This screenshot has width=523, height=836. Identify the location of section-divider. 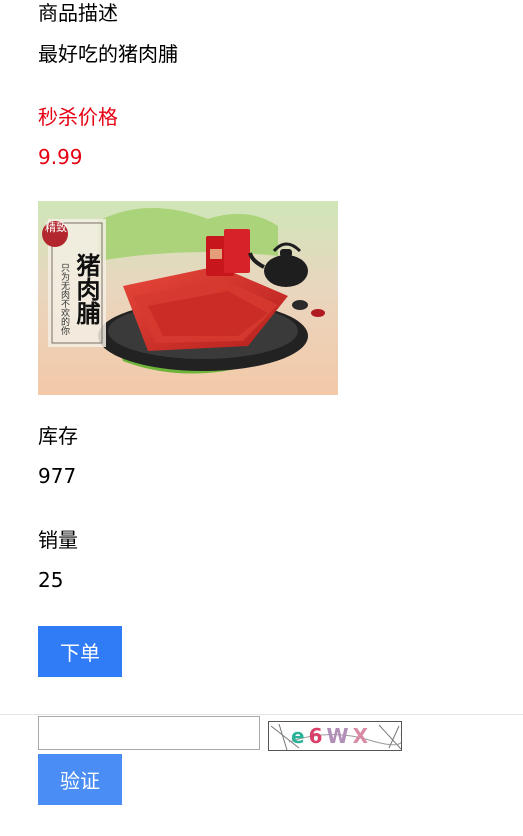
(261, 714).